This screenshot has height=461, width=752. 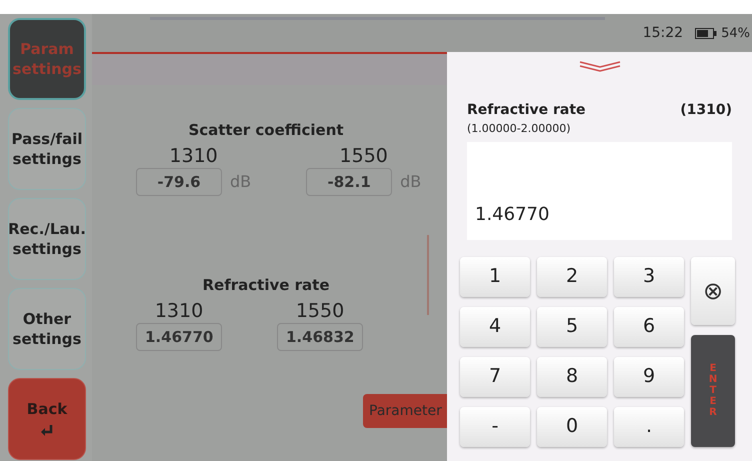 I want to click on value-field: 1.46770, so click(x=179, y=336).